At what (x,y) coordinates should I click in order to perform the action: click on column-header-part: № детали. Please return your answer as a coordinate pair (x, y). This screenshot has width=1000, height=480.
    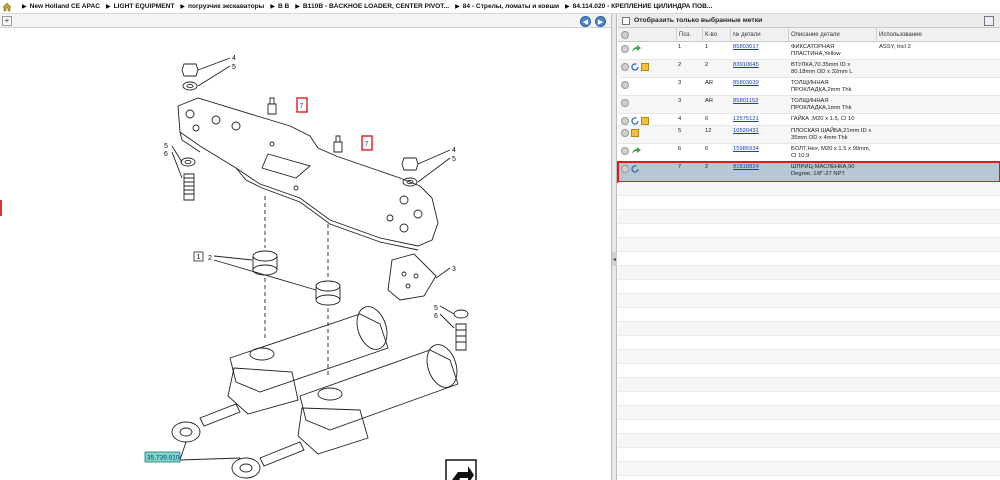
    Looking at the image, I should click on (759, 35).